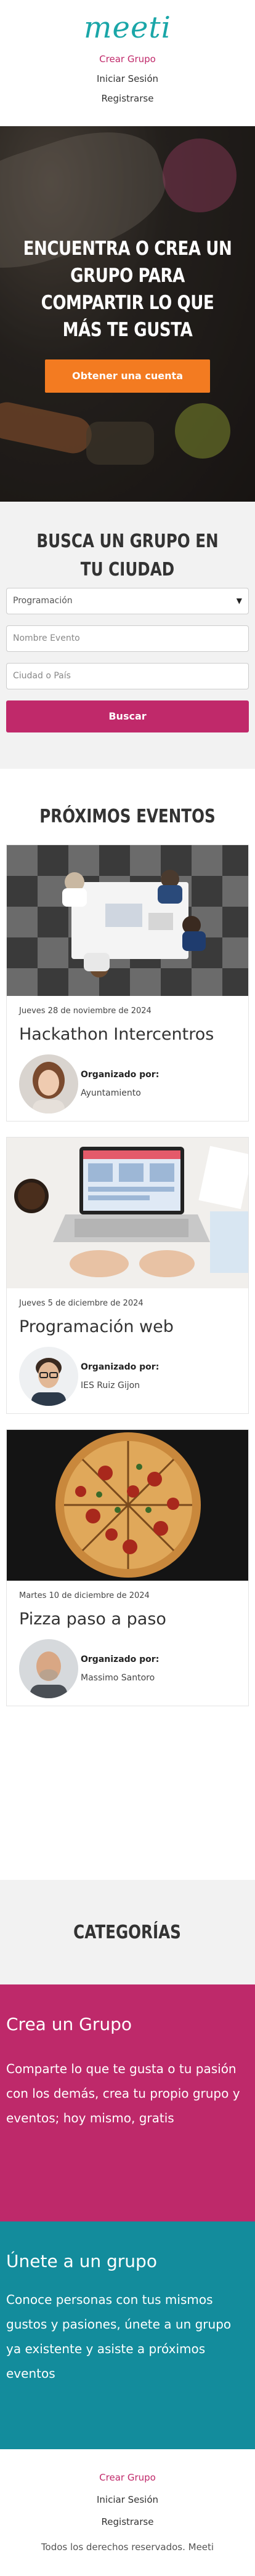 This screenshot has height=2576, width=255. I want to click on nav-register-link: Registrarse, so click(128, 98).